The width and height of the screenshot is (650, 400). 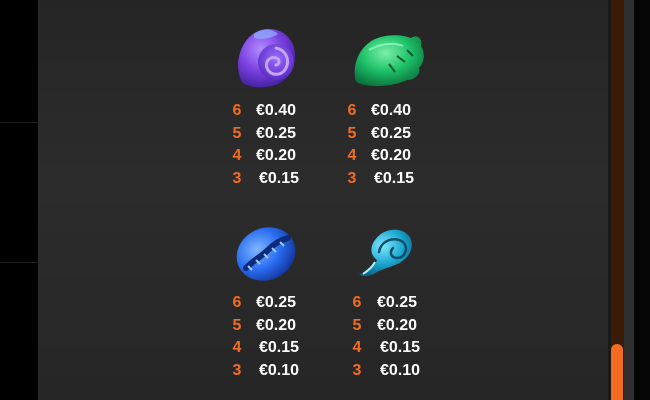 I want to click on purple-snail-shell-icon, so click(x=267, y=58).